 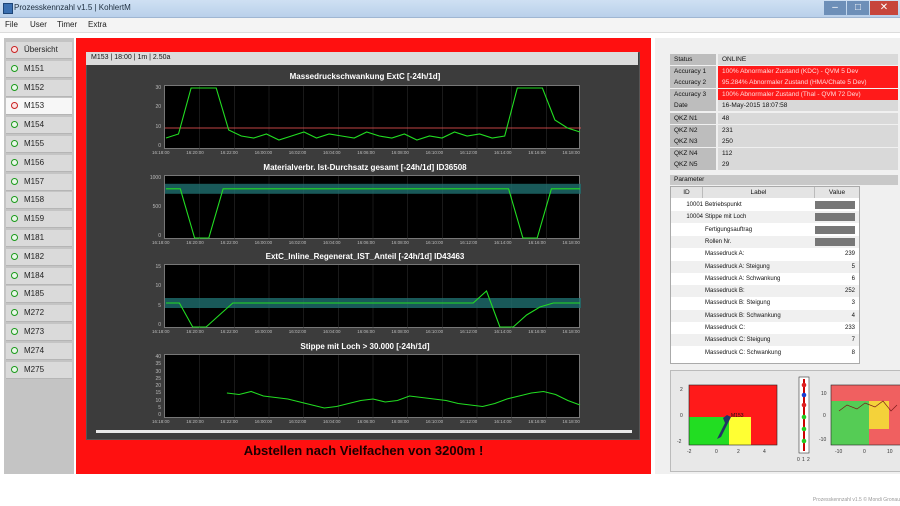 I want to click on sidebar-item-m152: M152, so click(x=39, y=88).